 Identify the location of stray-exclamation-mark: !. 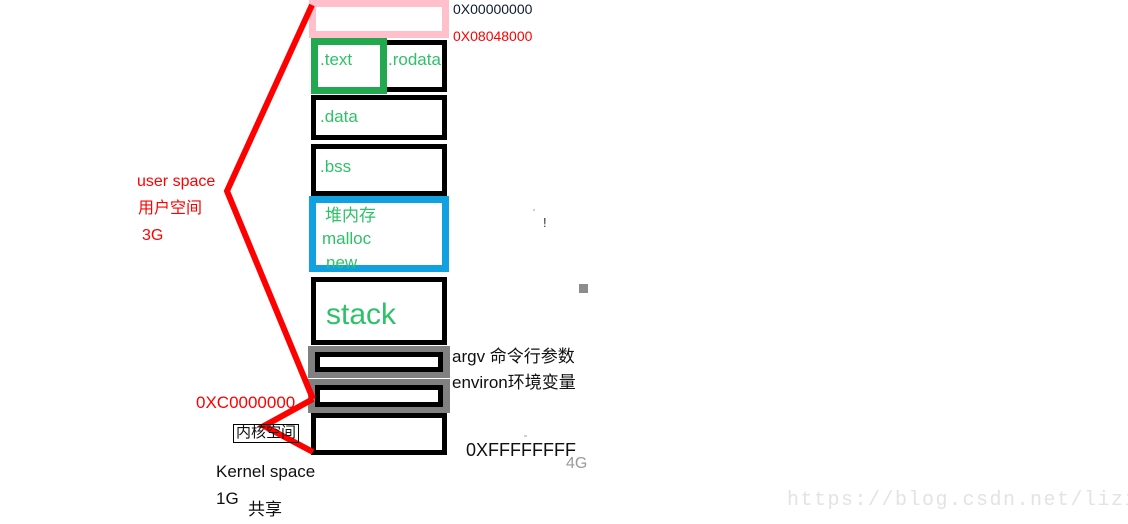
(545, 222).